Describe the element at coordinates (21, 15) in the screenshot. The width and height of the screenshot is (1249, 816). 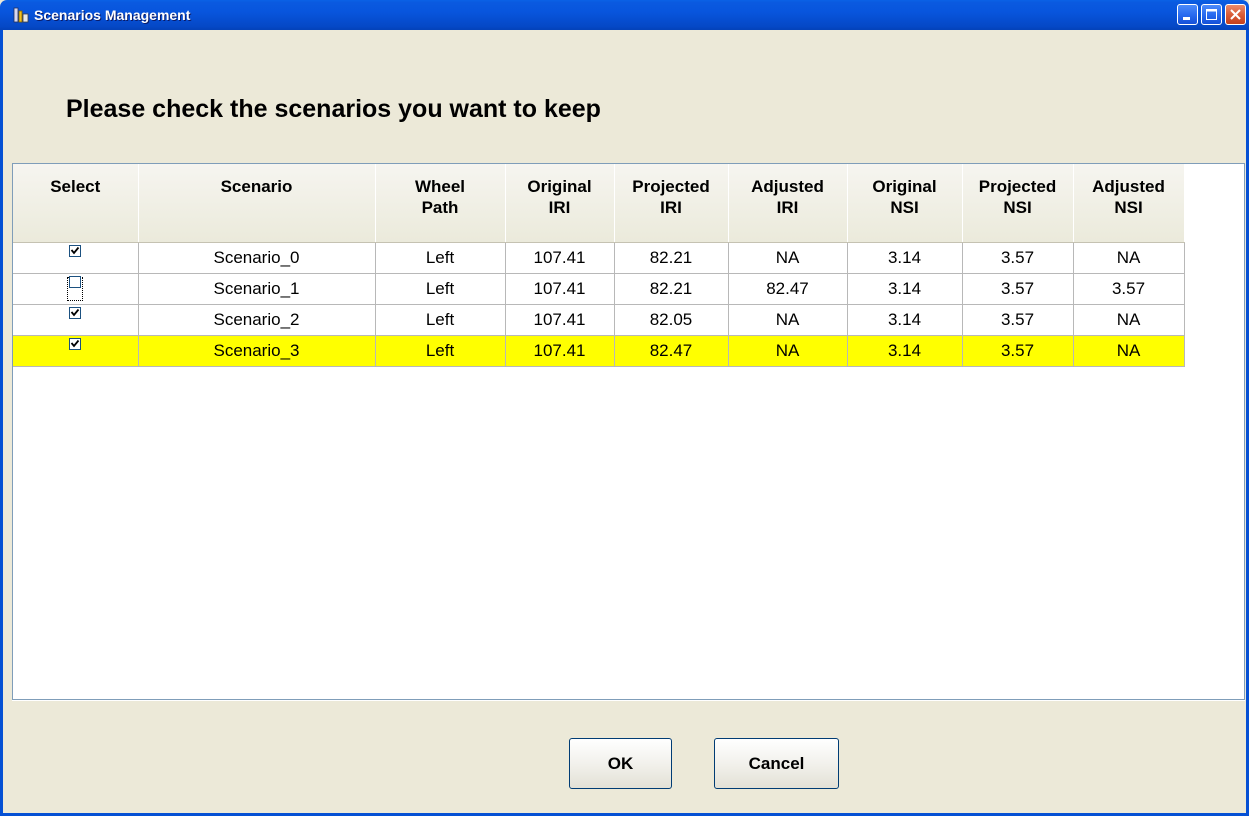
I see `app-icon` at that location.